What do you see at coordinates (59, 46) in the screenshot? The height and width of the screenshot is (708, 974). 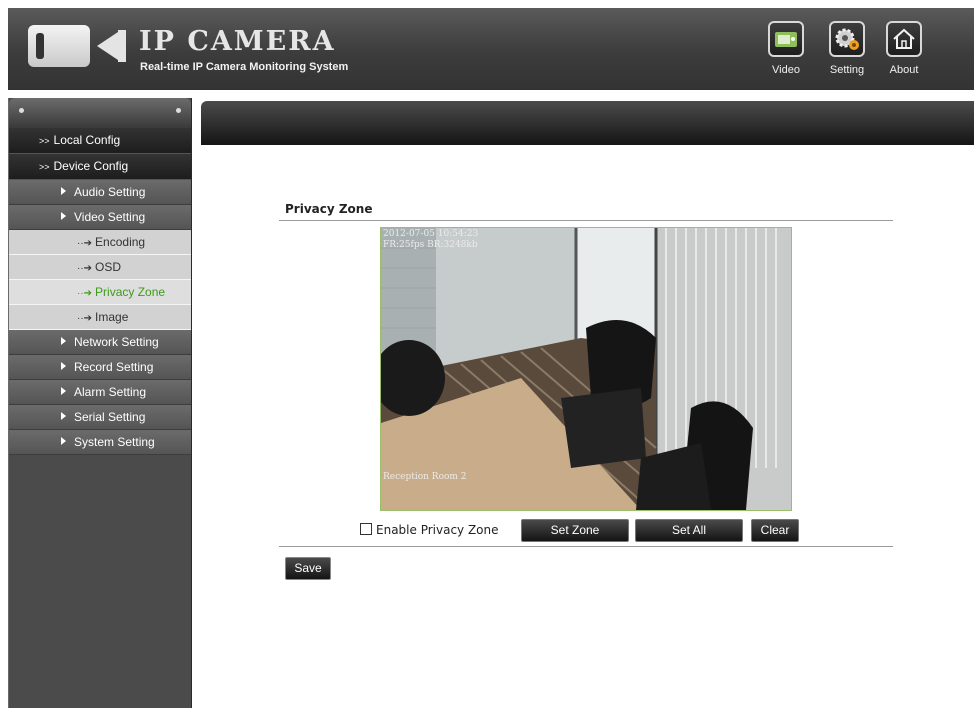 I see `camera-logo-icon` at bounding box center [59, 46].